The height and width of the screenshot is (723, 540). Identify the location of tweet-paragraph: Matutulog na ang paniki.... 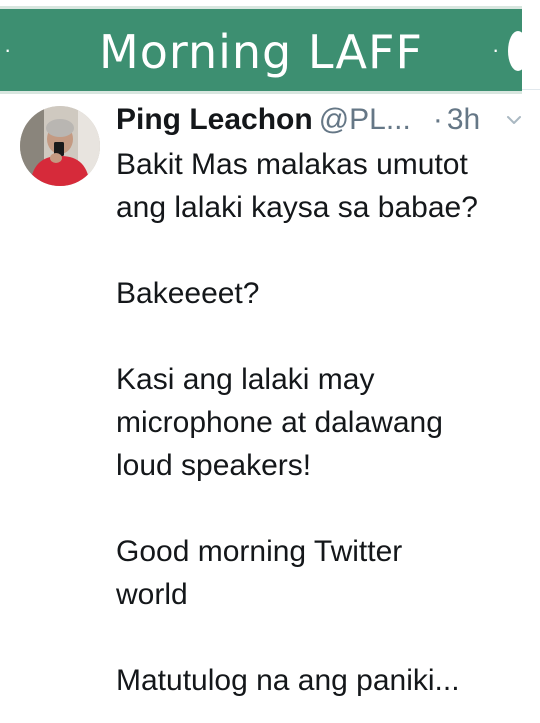
(323, 680).